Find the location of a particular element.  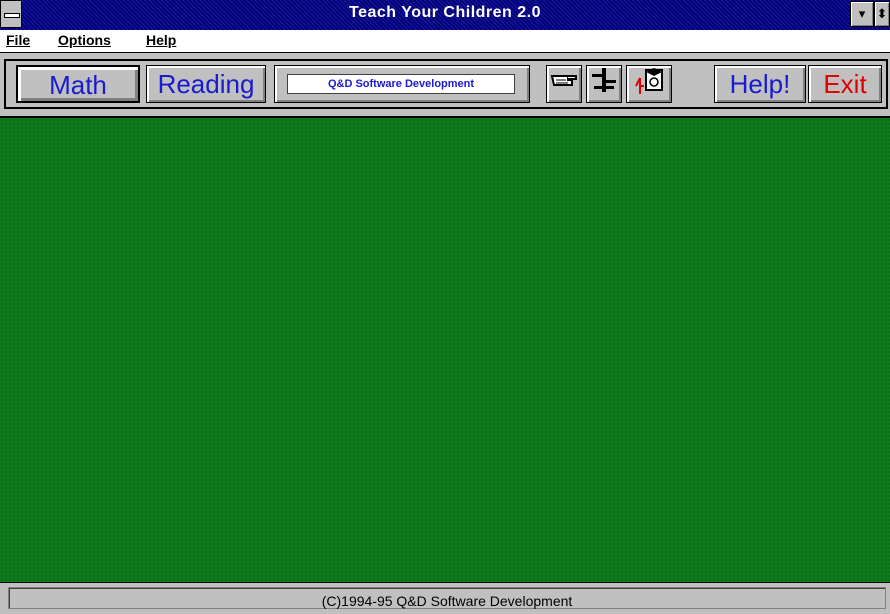

title-bar: Teach Your Children 2.0 ▾ ⬍ is located at coordinates (445, 15).